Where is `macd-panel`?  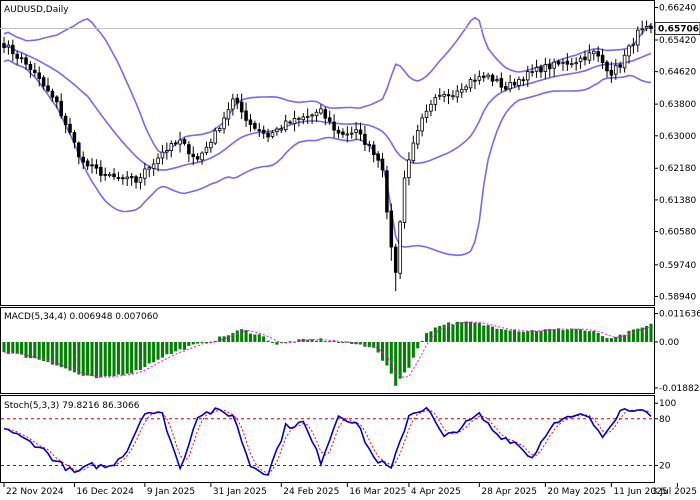 macd-panel is located at coordinates (327, 353).